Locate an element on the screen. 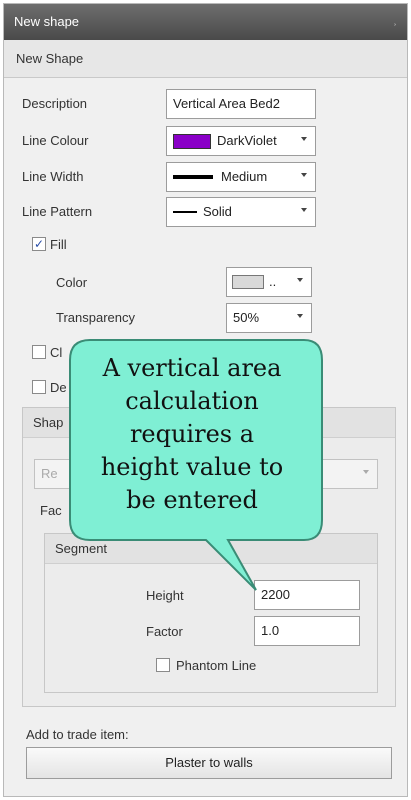  trade-item-button: Plaster to walls is located at coordinates (209, 763).